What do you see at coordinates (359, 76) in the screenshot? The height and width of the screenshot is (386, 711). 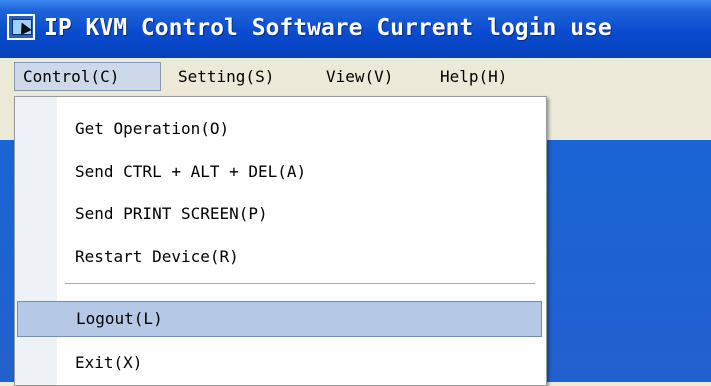 I see `menu-view: View(V)` at bounding box center [359, 76].